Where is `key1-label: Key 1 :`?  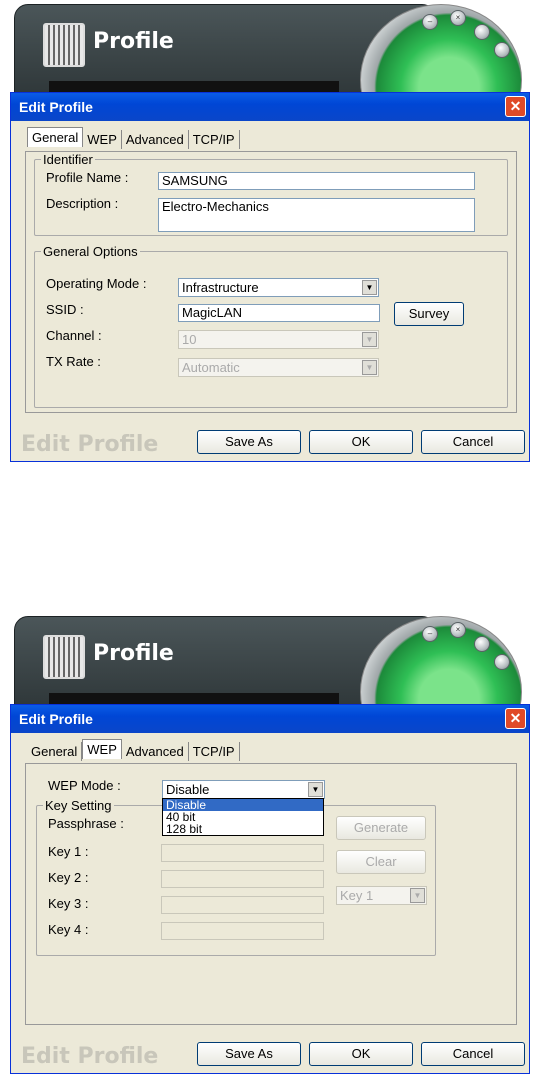 key1-label: Key 1 : is located at coordinates (68, 851).